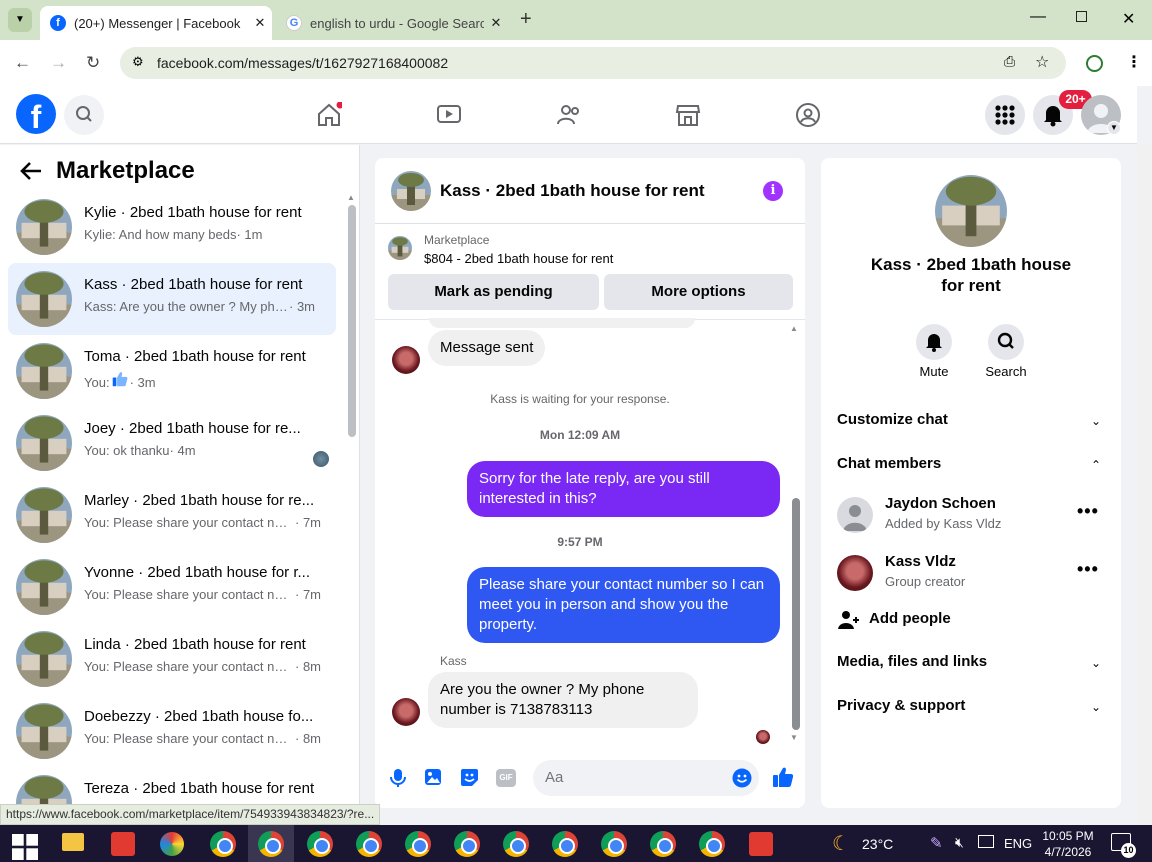 Image resolution: width=1152 pixels, height=862 pixels. I want to click on chat-title: Kass · 2bed 1bath house for rent, so click(572, 191).